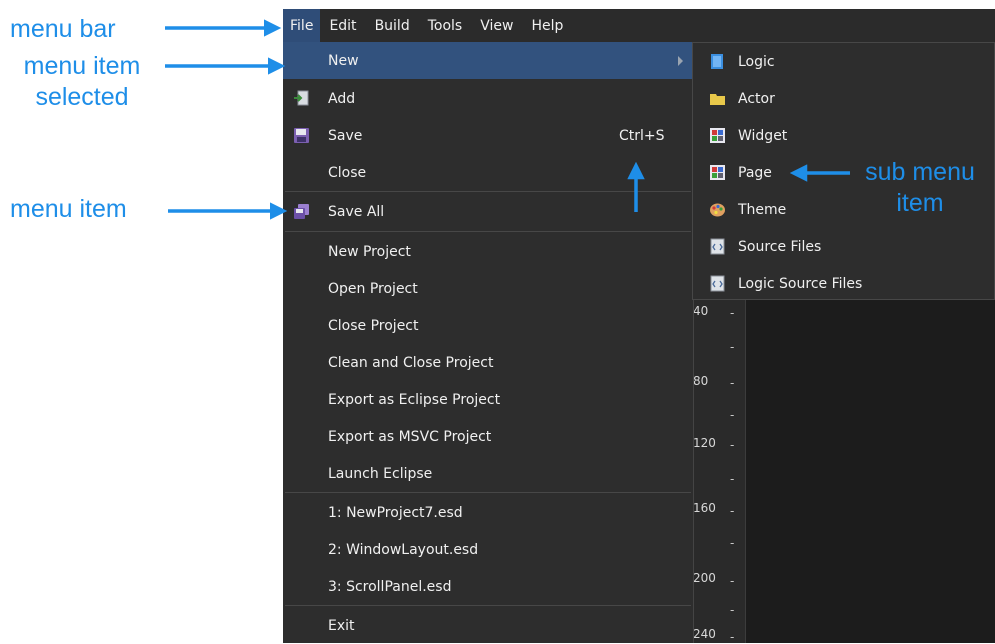 The height and width of the screenshot is (644, 995). I want to click on annotation-sub-menu-item-line1: sub menu, so click(920, 172).